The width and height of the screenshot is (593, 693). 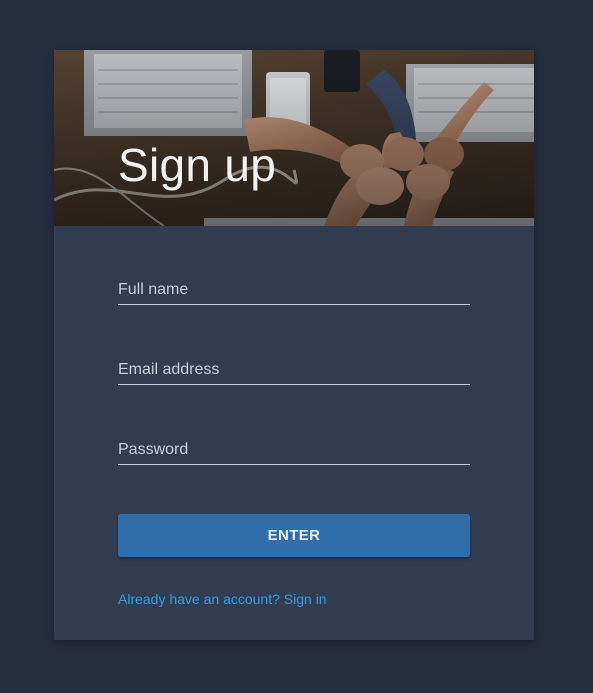 I want to click on password-field, so click(x=294, y=451).